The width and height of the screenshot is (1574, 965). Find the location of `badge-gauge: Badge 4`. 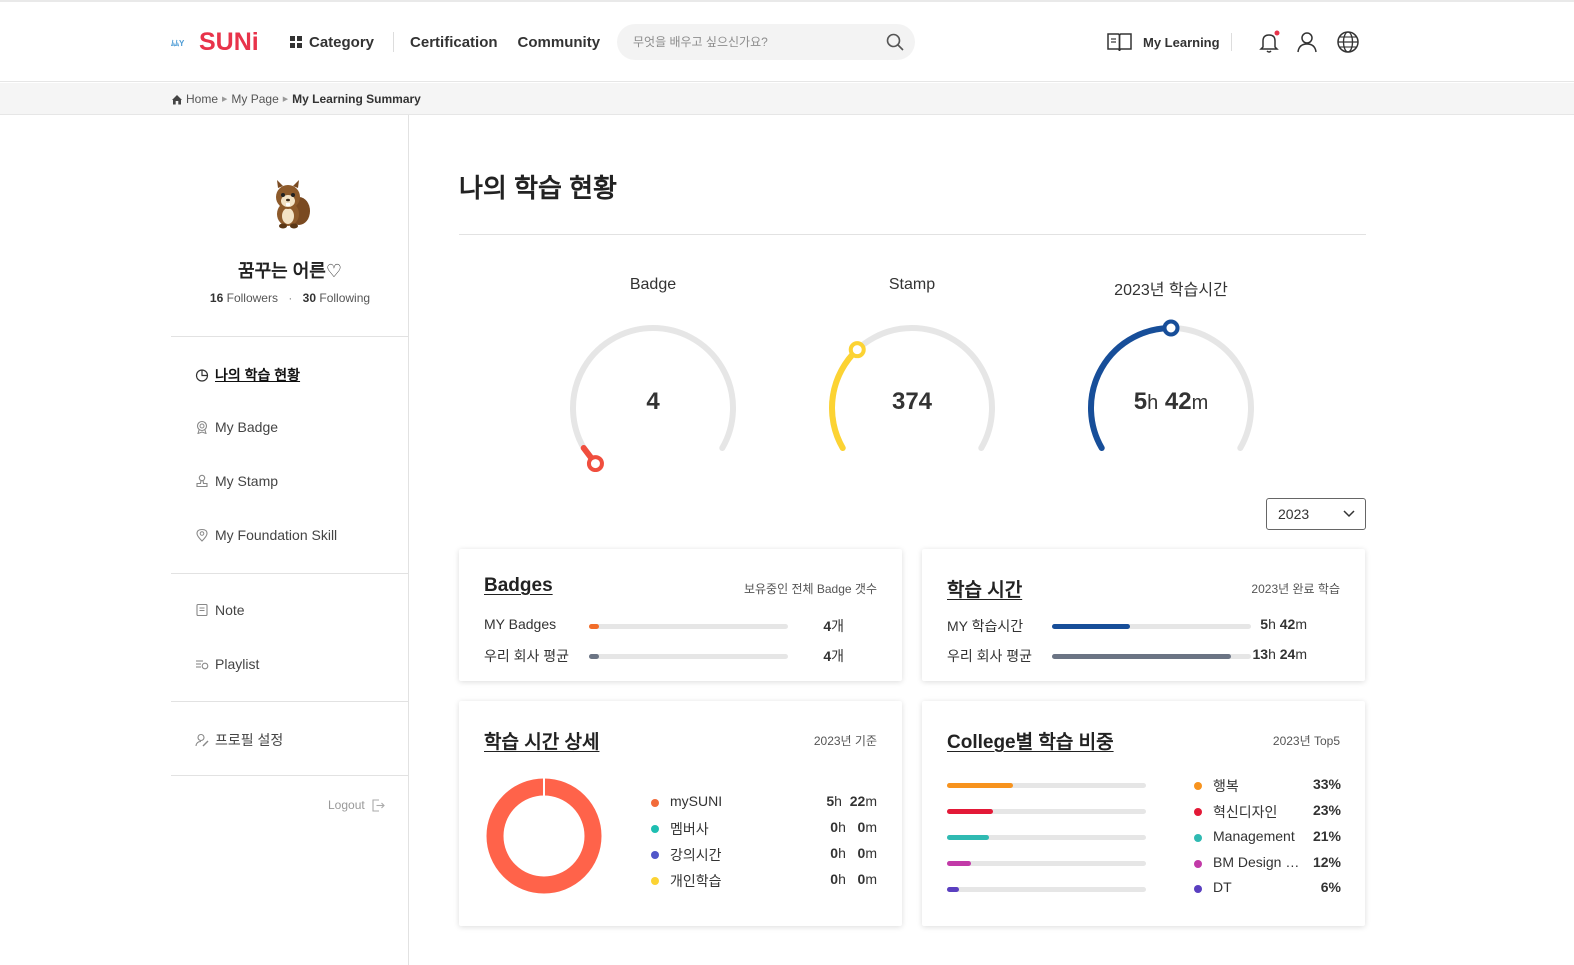

badge-gauge: Badge 4 is located at coordinates (653, 376).